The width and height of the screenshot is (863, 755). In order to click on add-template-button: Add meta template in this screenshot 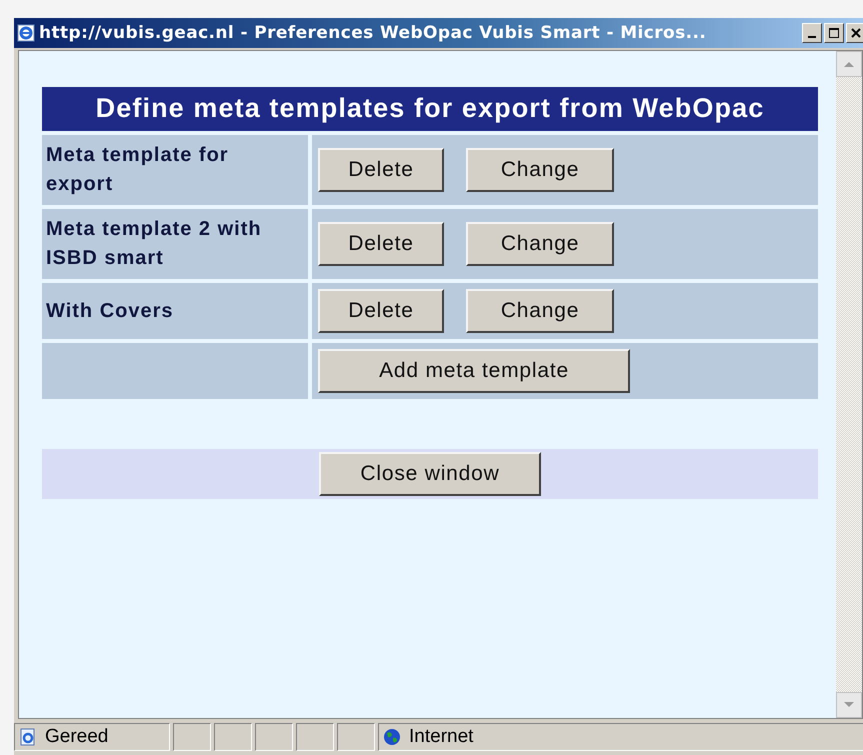, I will do `click(474, 371)`.